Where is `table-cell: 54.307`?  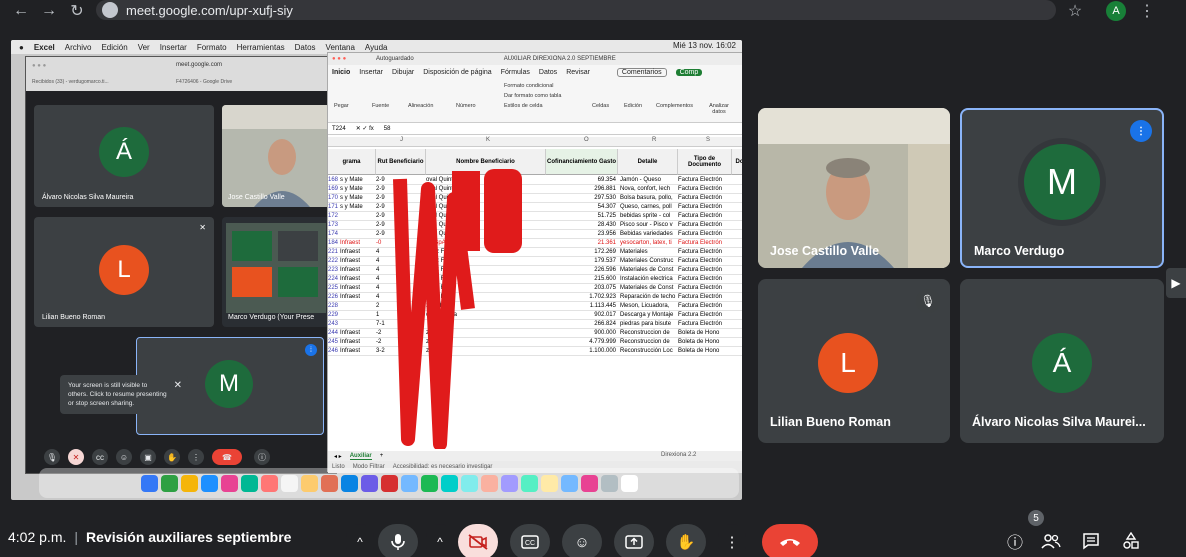
table-cell: 54.307 is located at coordinates (582, 207).